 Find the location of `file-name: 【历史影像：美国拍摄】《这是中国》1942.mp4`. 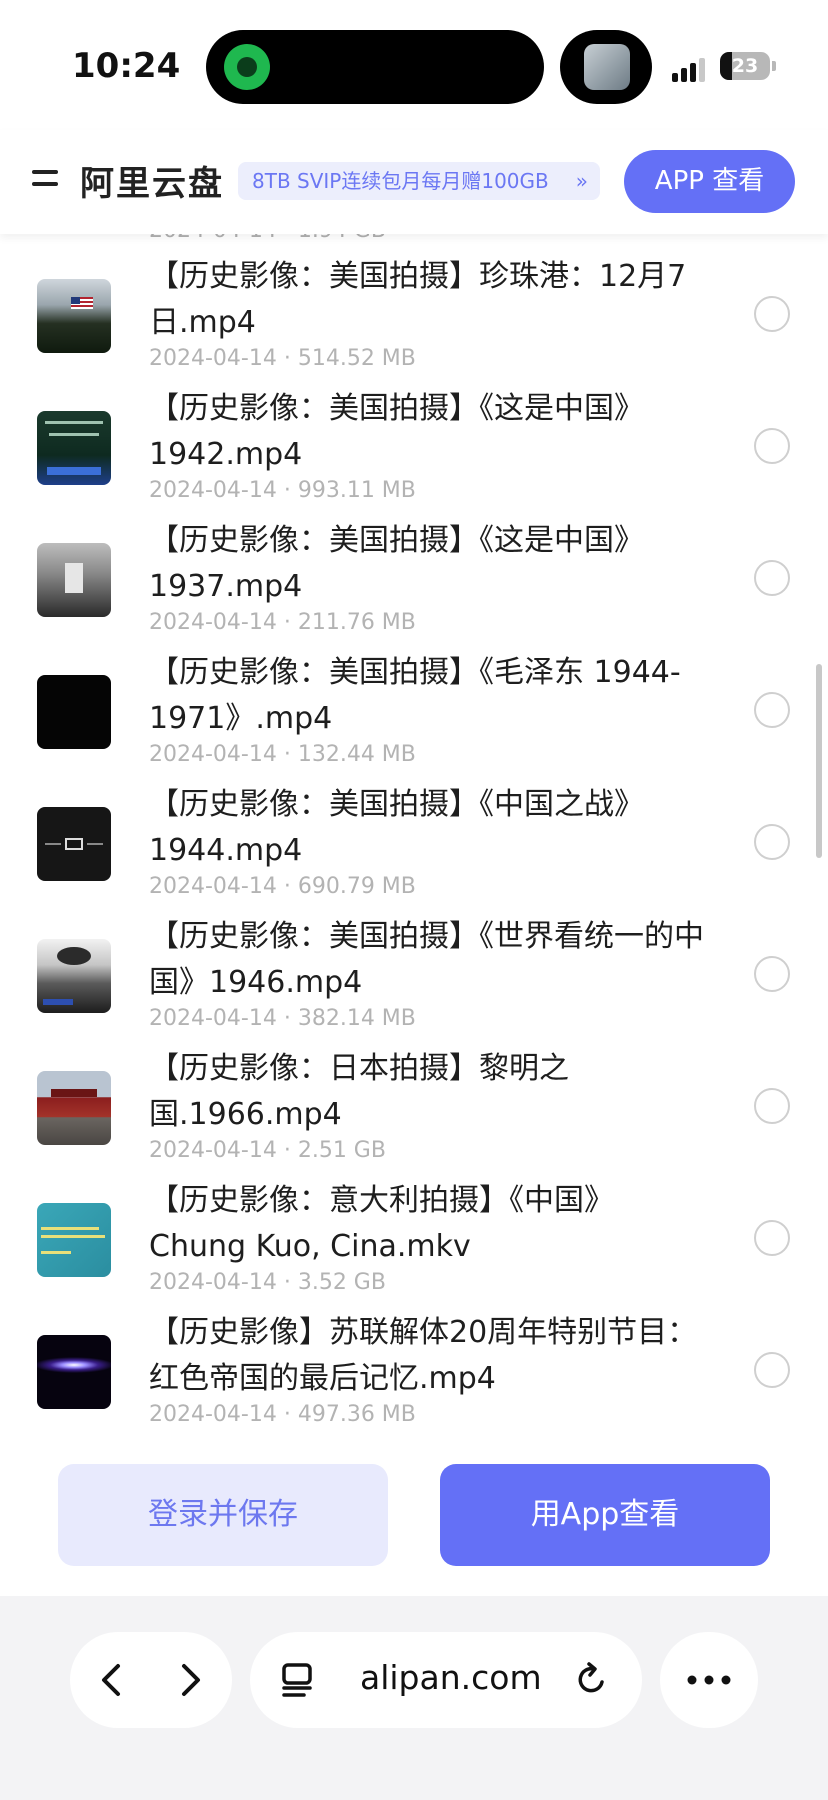

file-name: 【历史影像：美国拍摄】《这是中国》1942.mp4 is located at coordinates (396, 431).